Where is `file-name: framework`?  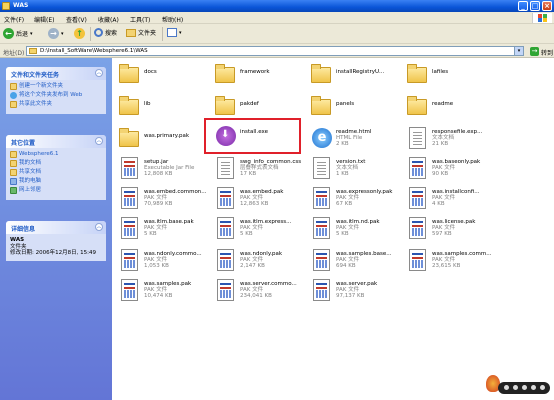
file-name: framework is located at coordinates (255, 72).